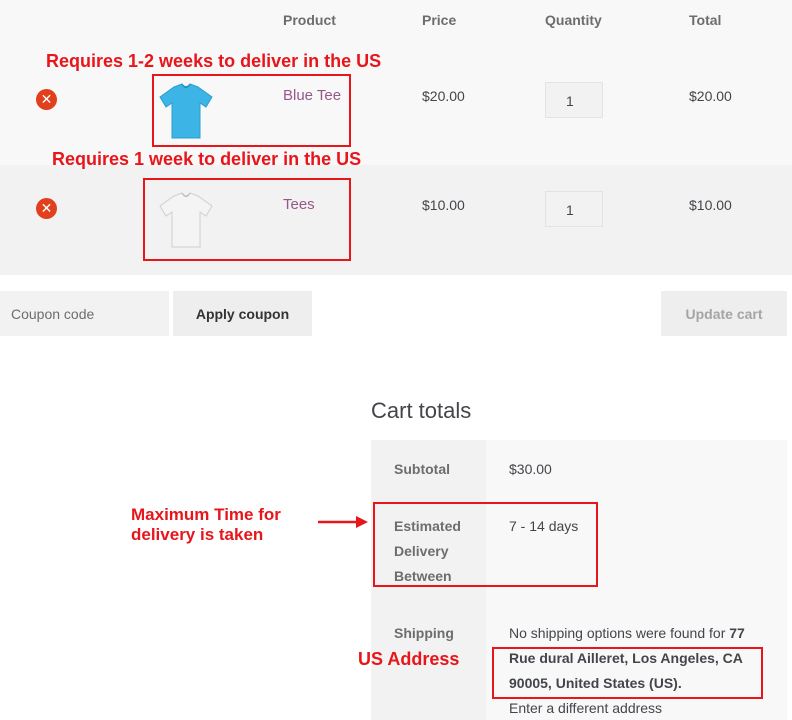  I want to click on subtotal-row: Subtotal $30.00, so click(579, 469).